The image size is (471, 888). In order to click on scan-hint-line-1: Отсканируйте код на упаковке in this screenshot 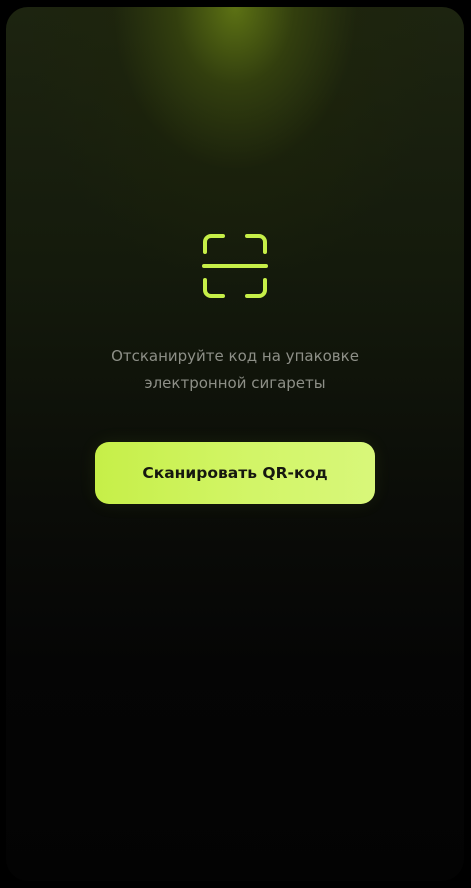, I will do `click(235, 356)`.